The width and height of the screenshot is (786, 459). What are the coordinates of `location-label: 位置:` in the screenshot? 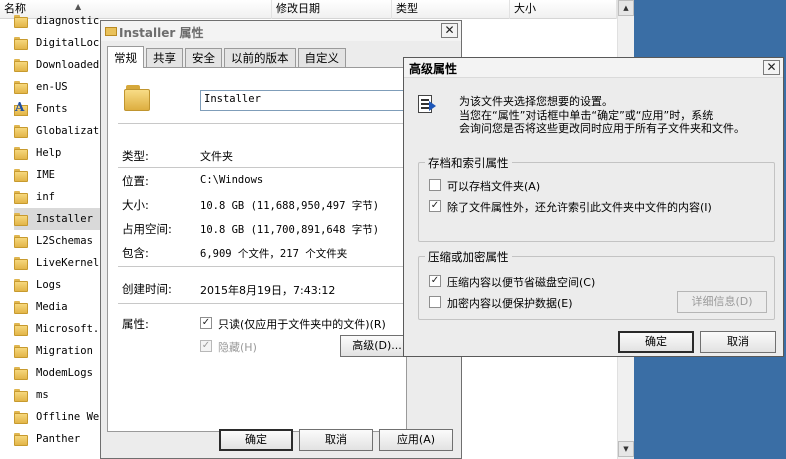 It's located at (135, 181).